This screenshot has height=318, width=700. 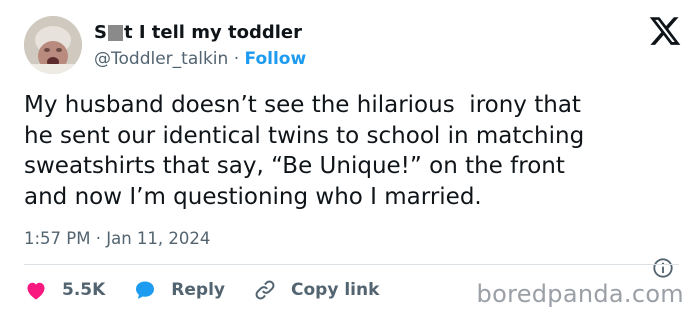 I want to click on author-name: St I tell my toddler, so click(x=198, y=32).